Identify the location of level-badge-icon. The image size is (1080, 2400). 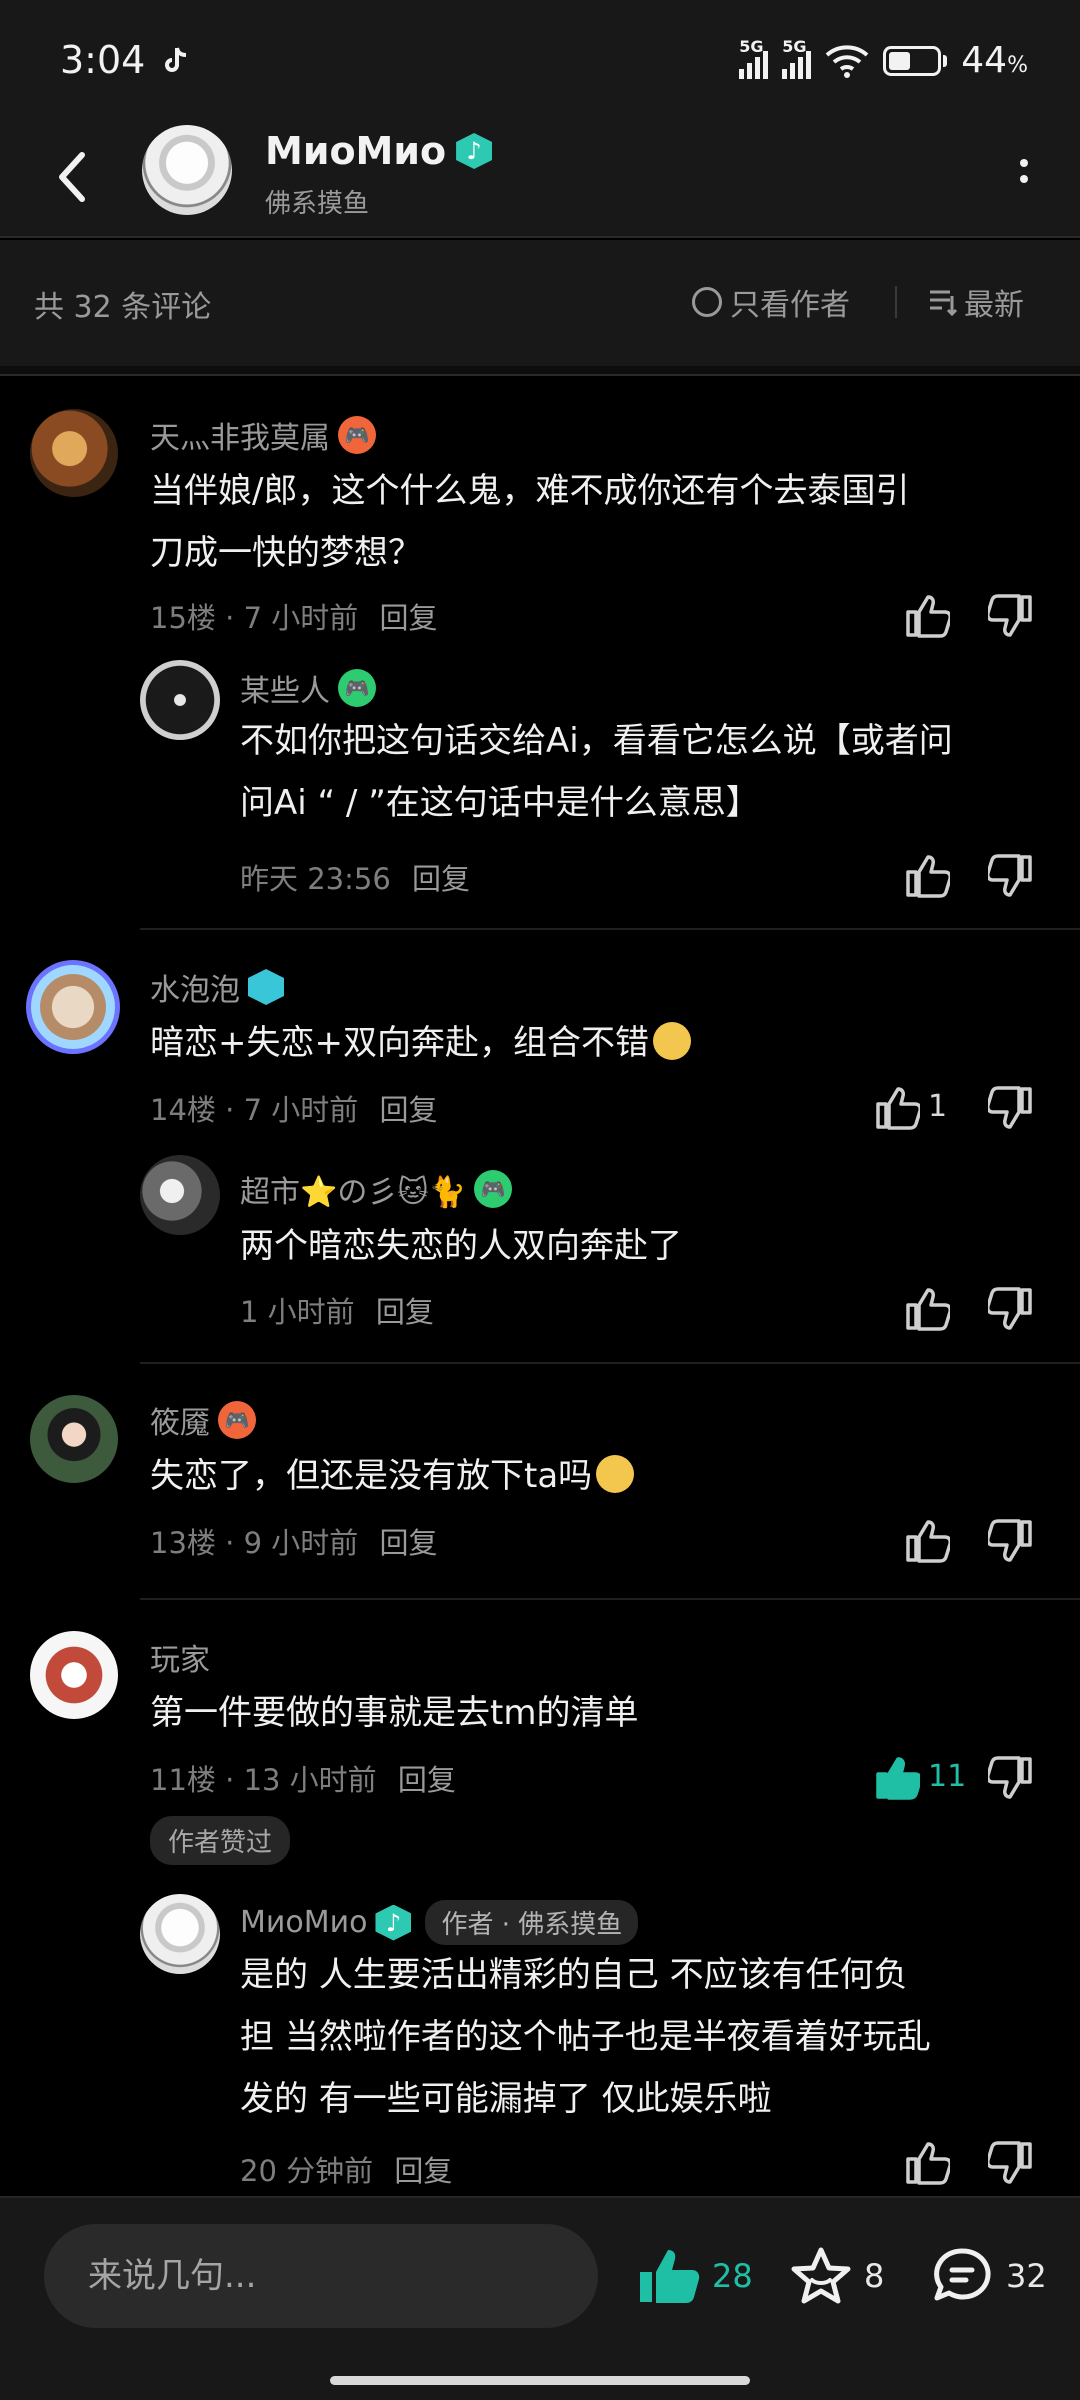
(266, 987).